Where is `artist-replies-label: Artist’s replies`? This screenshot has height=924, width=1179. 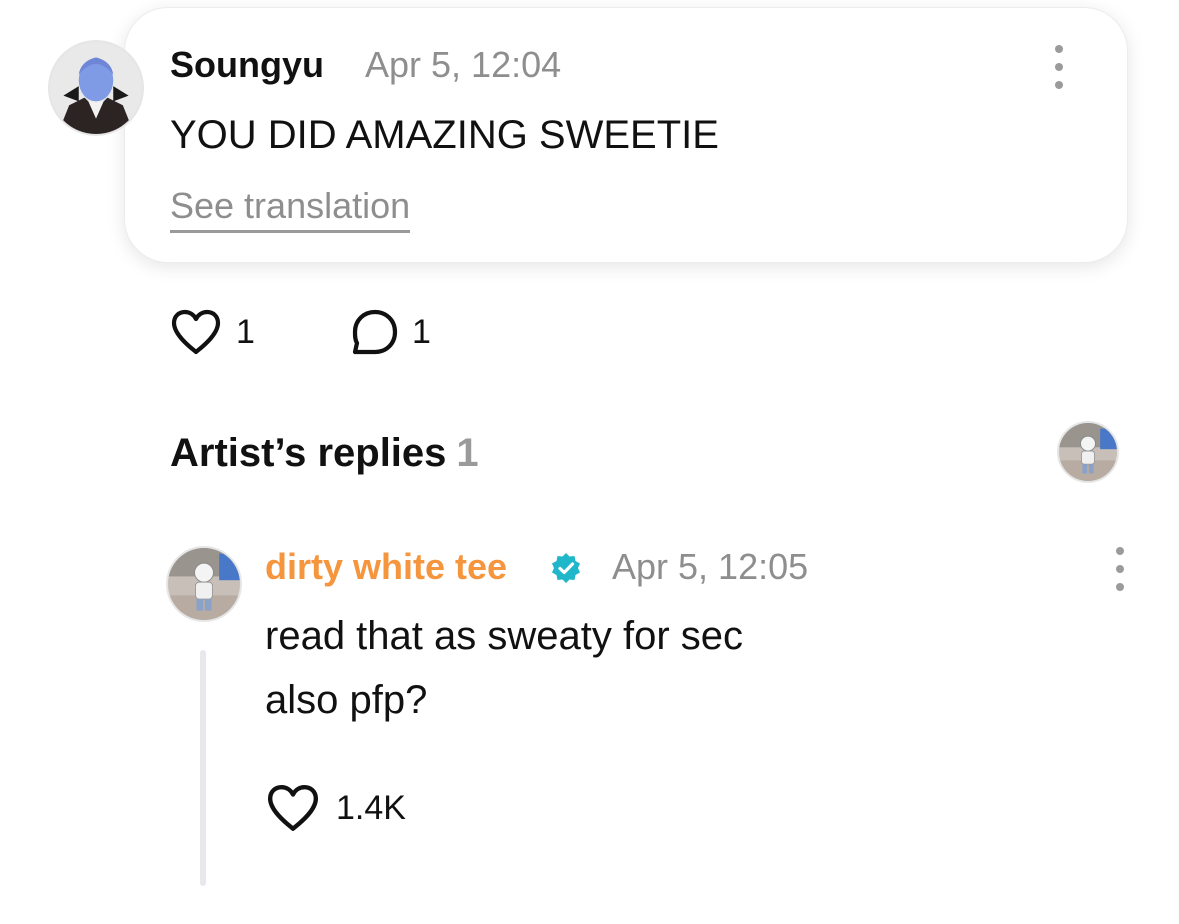 artist-replies-label: Artist’s replies is located at coordinates (308, 453).